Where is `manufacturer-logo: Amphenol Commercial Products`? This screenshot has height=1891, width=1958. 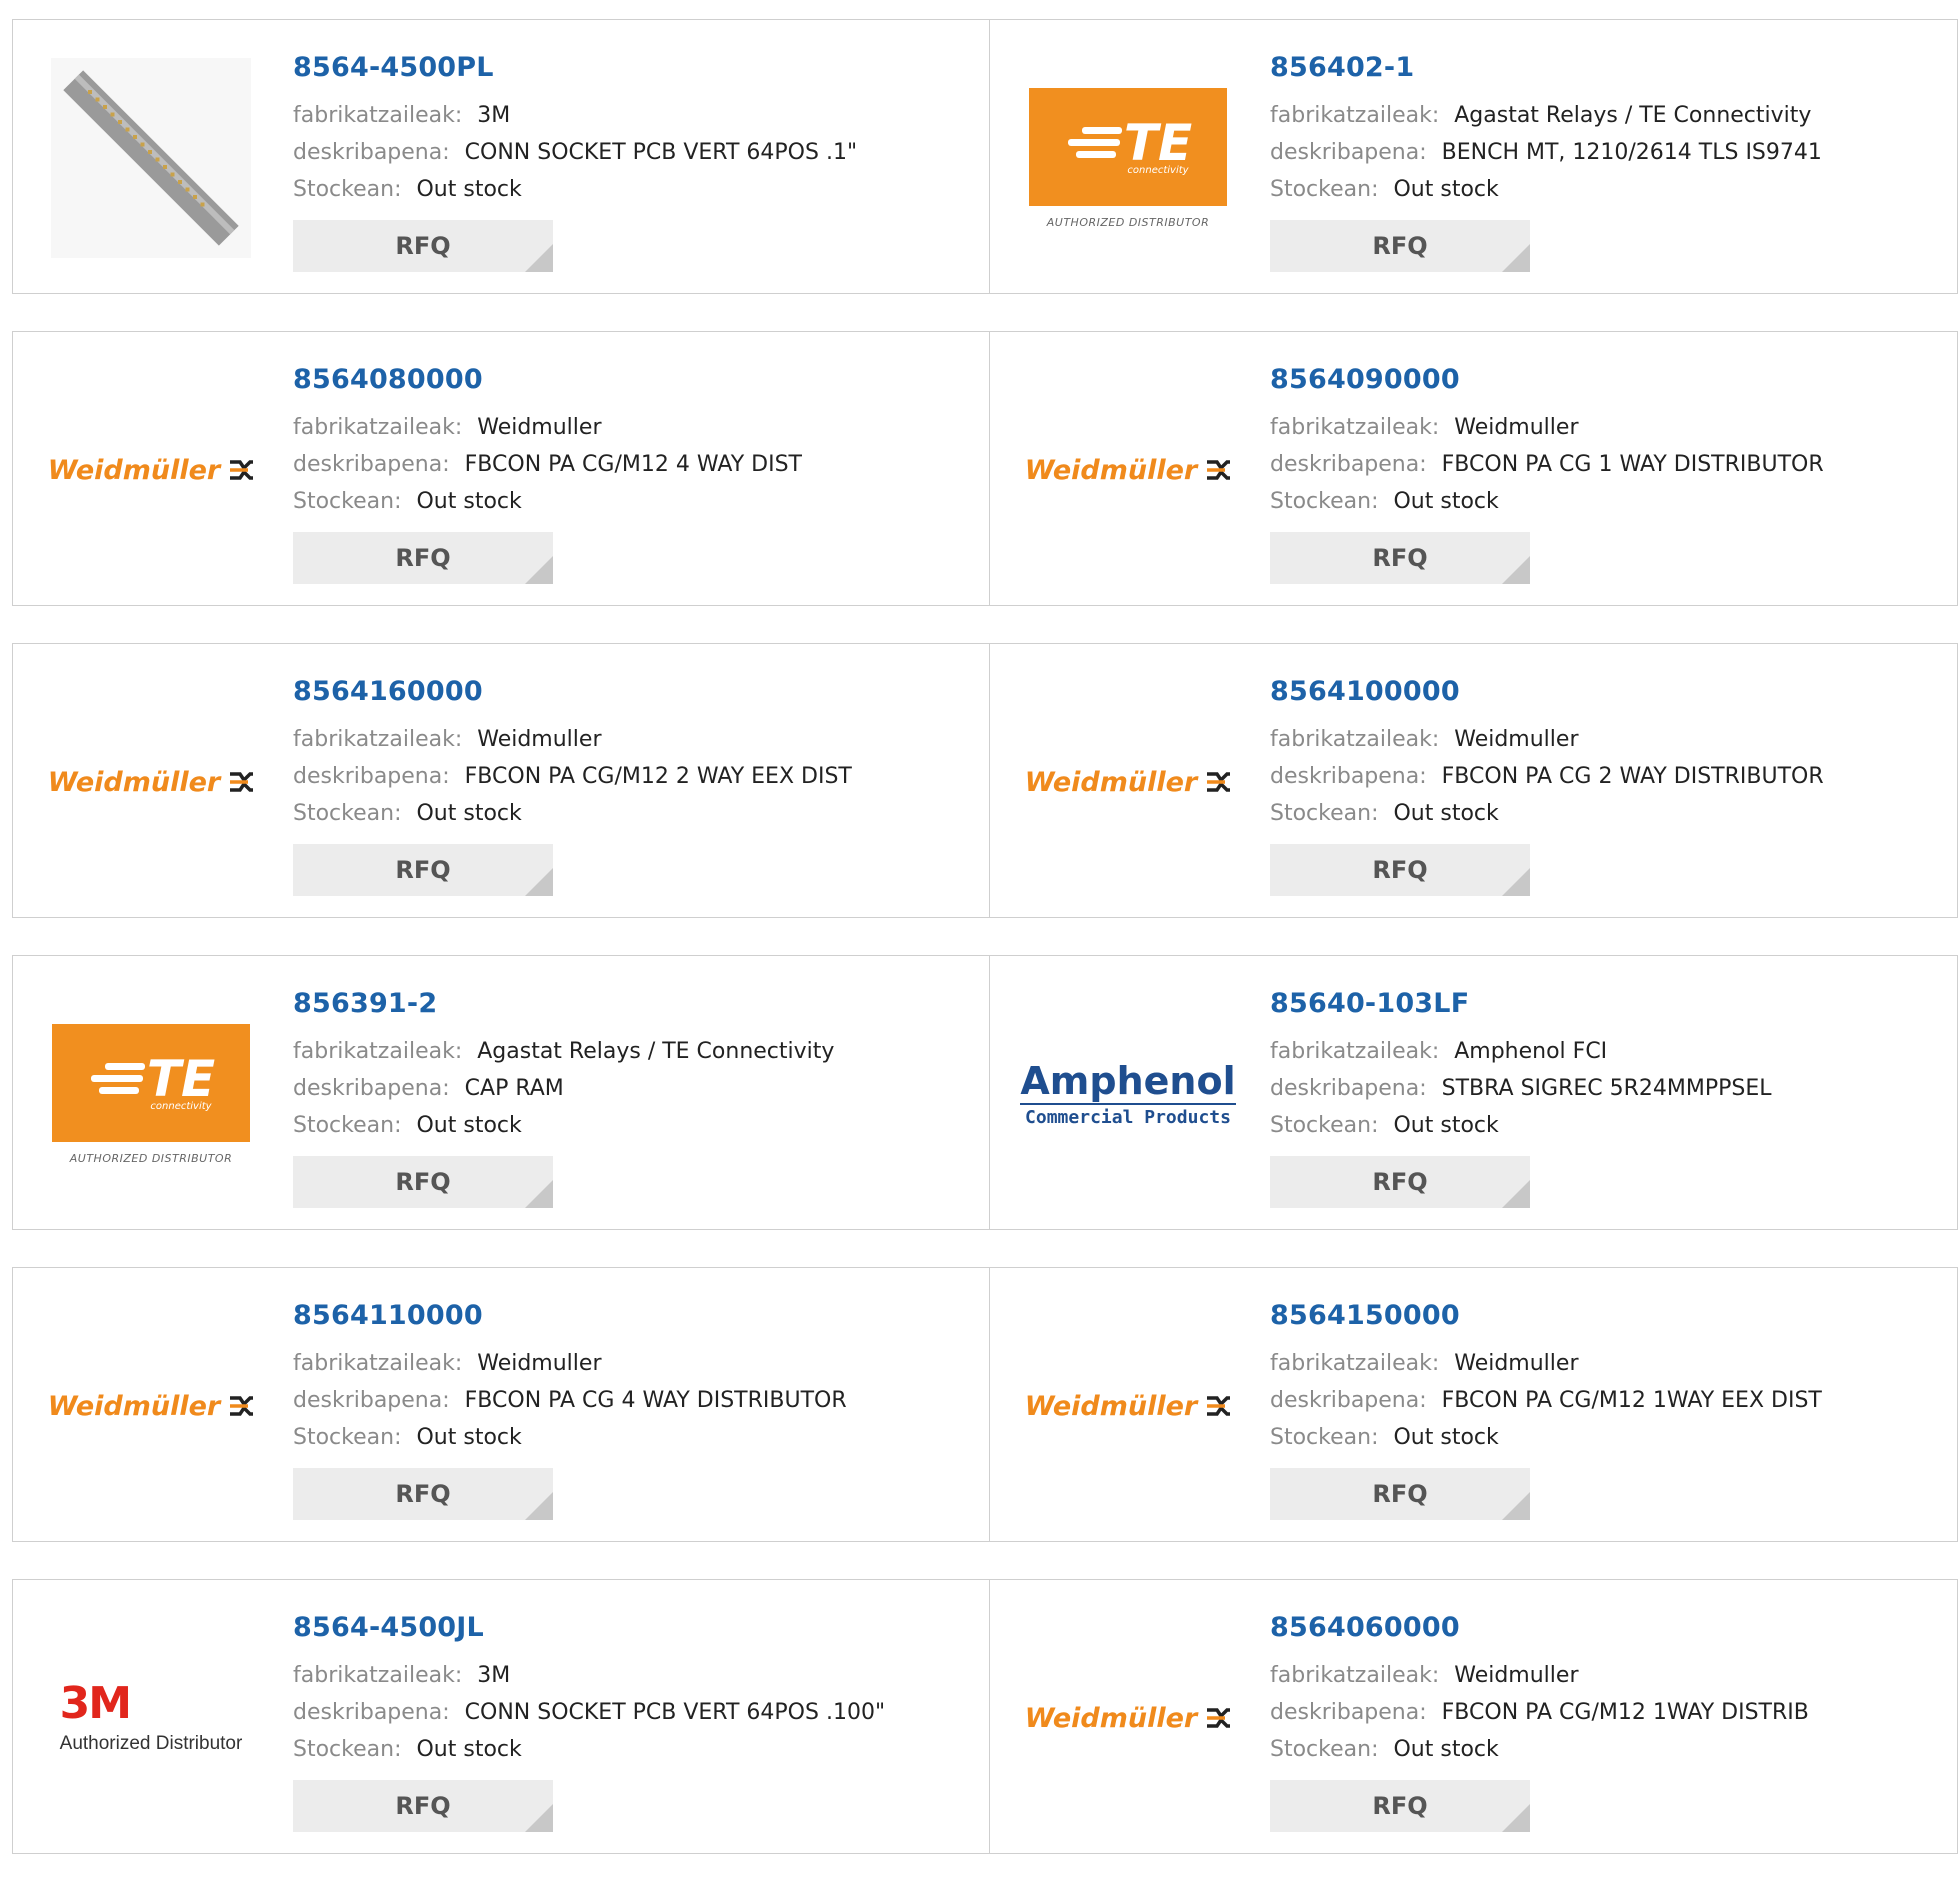
manufacturer-logo: Amphenol Commercial Products is located at coordinates (1128, 1094).